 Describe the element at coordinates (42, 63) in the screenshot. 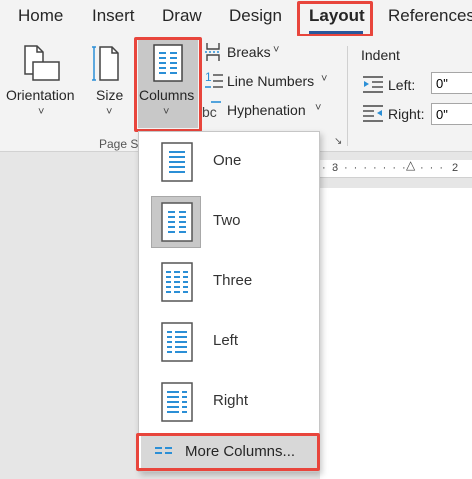

I see `orientation-icon` at that location.